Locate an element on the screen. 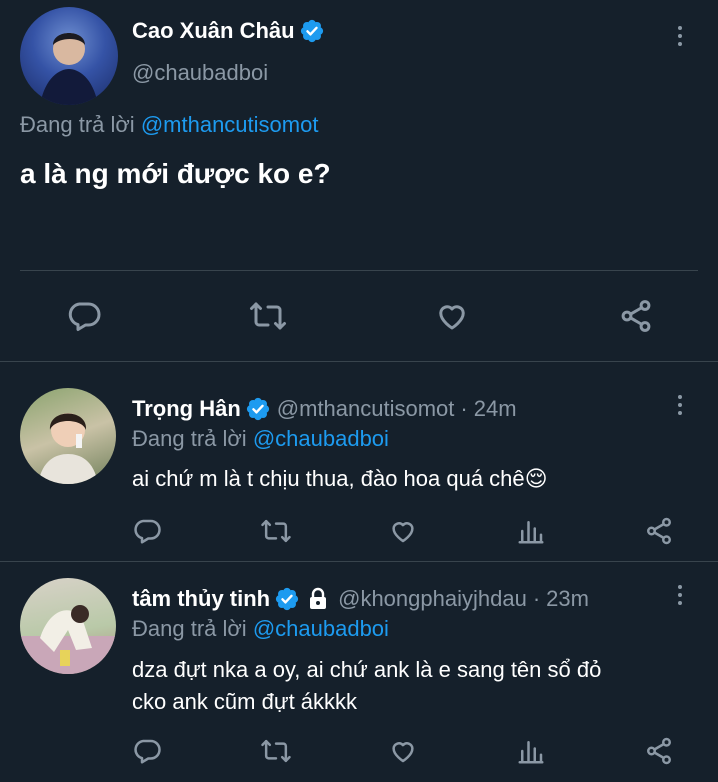 This screenshot has width=718, height=782. replying-to: Đang trả lời @mthancutisomot is located at coordinates (169, 125).